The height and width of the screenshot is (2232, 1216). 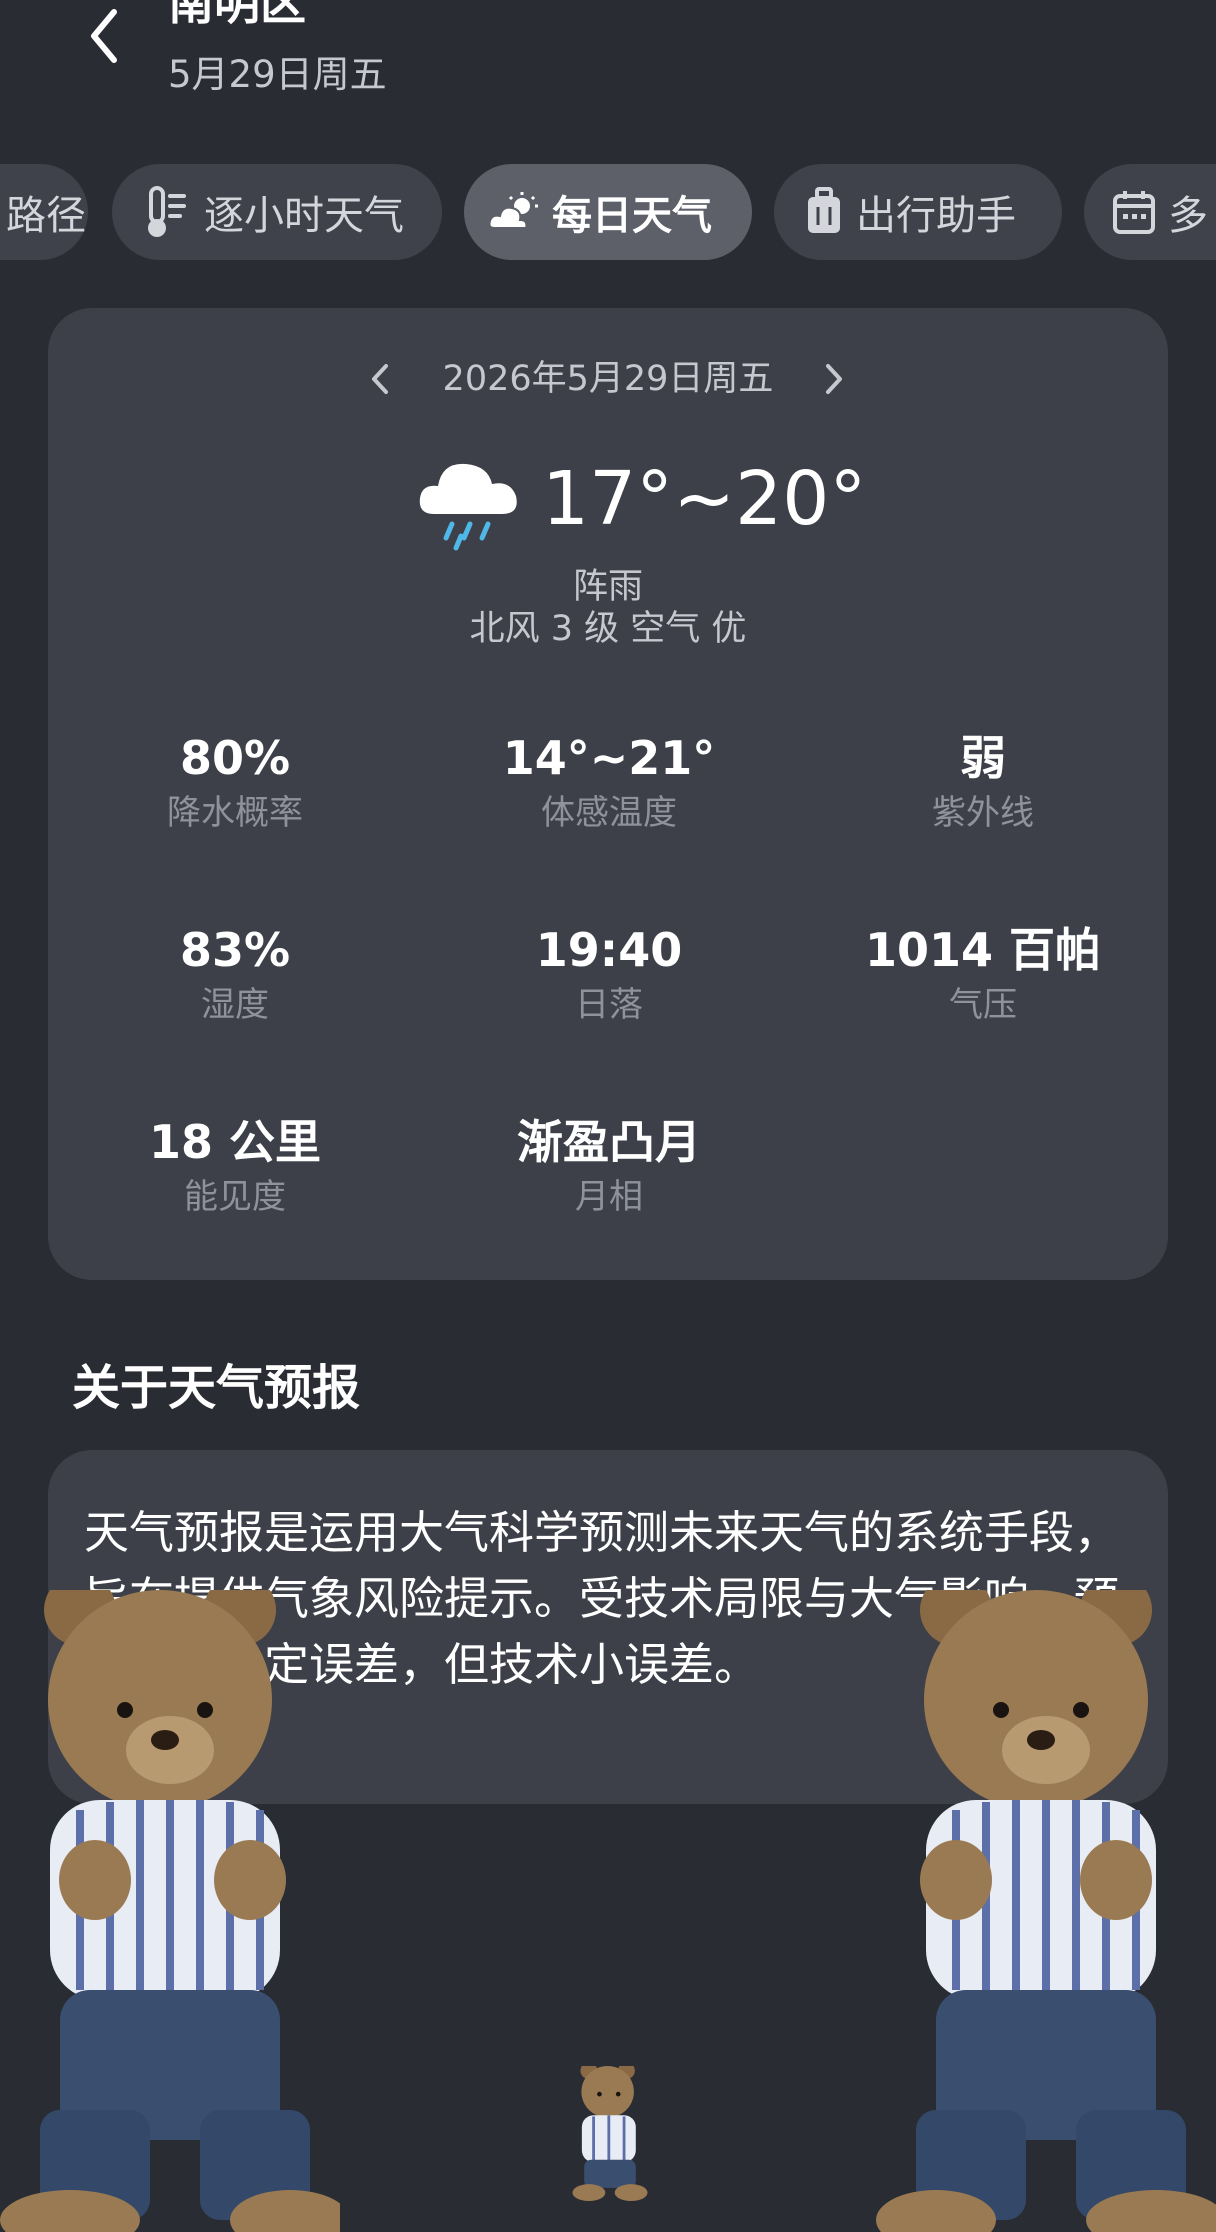 I want to click on metric-value: 19:40, so click(x=609, y=950).